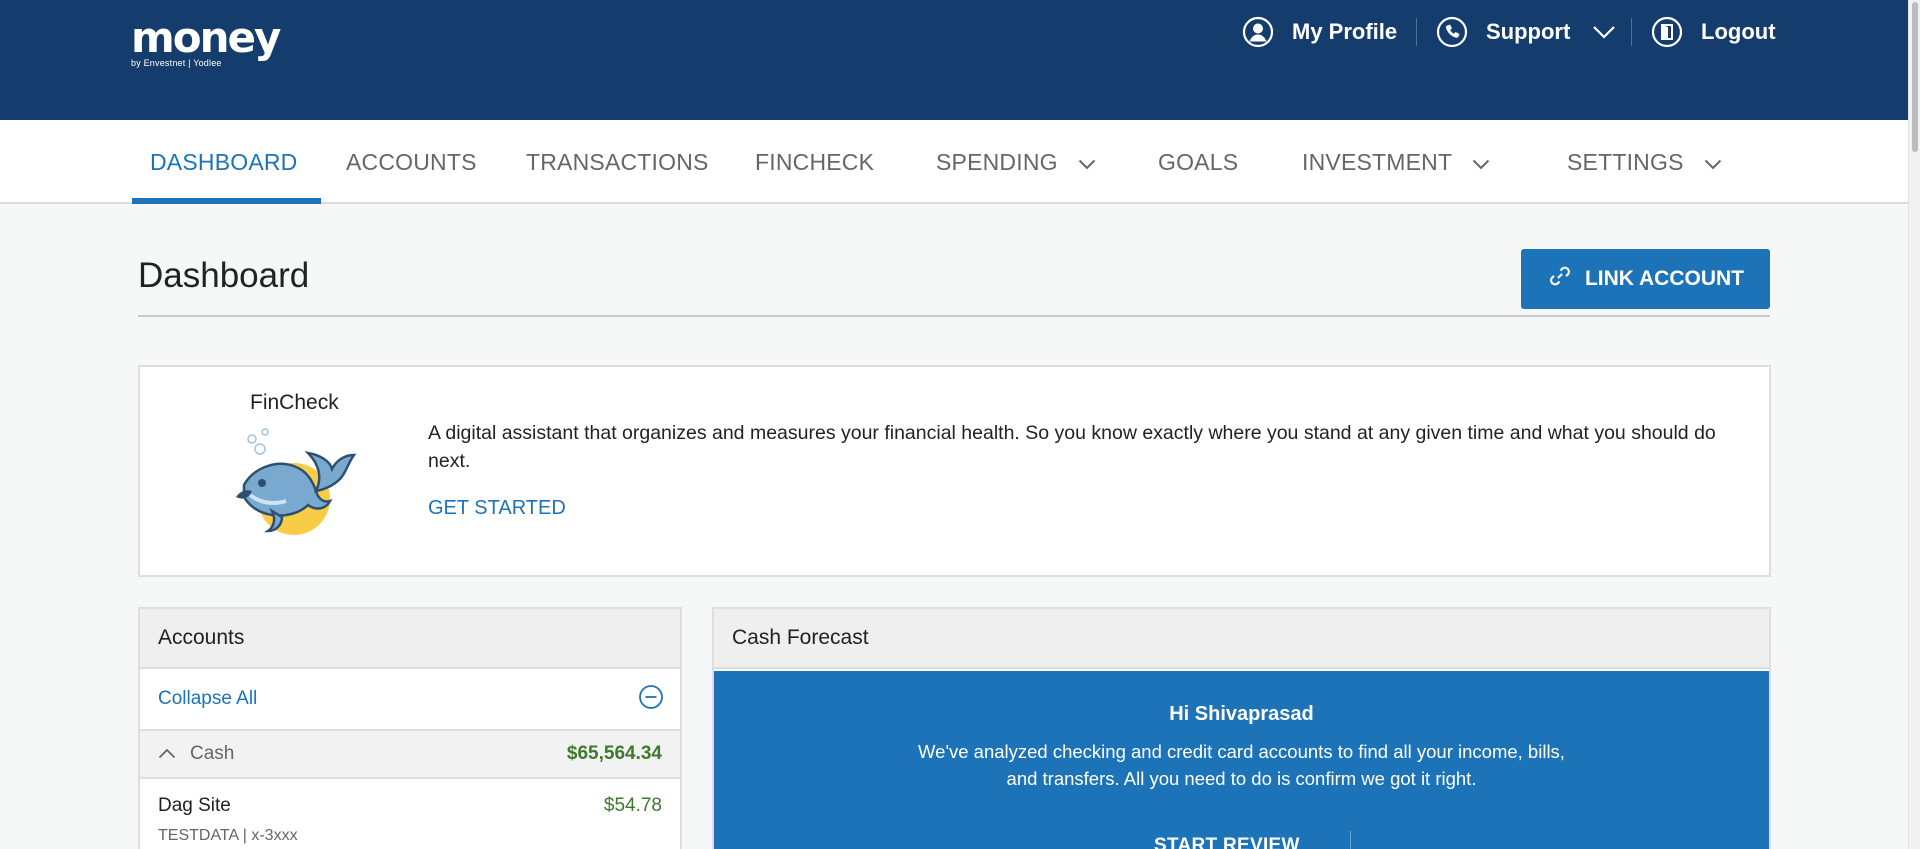 The image size is (1920, 849). What do you see at coordinates (410, 639) in the screenshot?
I see `accounts-panel-title: Accounts` at bounding box center [410, 639].